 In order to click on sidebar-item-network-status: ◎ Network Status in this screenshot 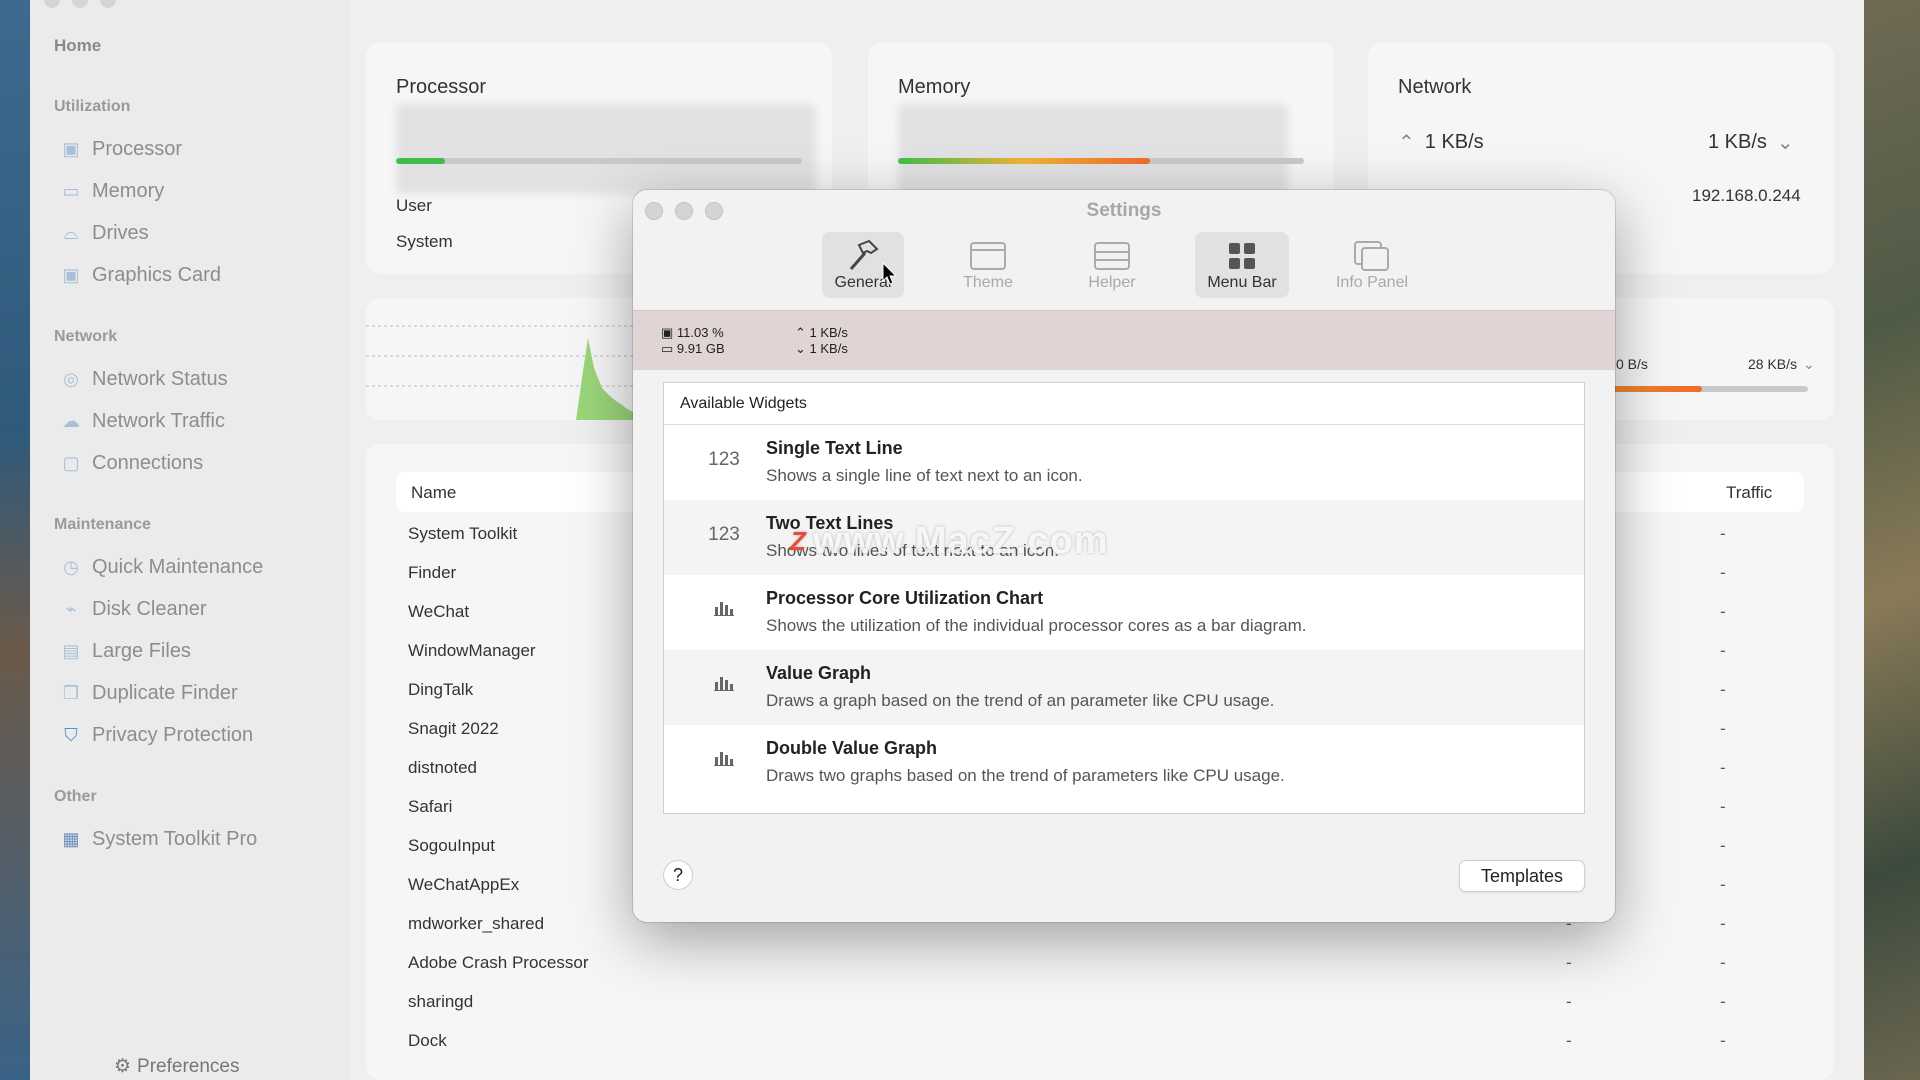, I will do `click(143, 379)`.